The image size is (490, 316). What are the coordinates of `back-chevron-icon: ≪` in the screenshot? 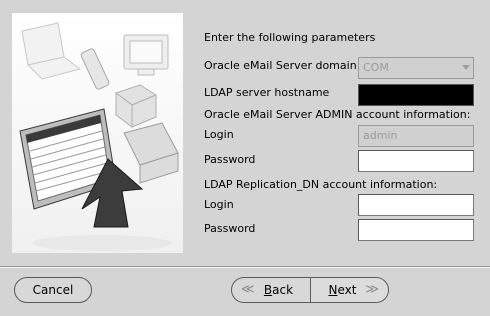 It's located at (248, 289).